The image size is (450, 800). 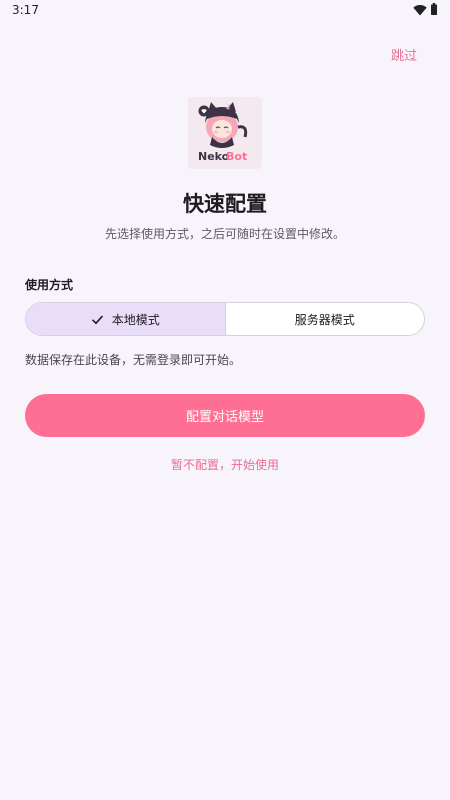 What do you see at coordinates (222, 132) in the screenshot?
I see `nekobot-mascot-icon: Neko Bot` at bounding box center [222, 132].